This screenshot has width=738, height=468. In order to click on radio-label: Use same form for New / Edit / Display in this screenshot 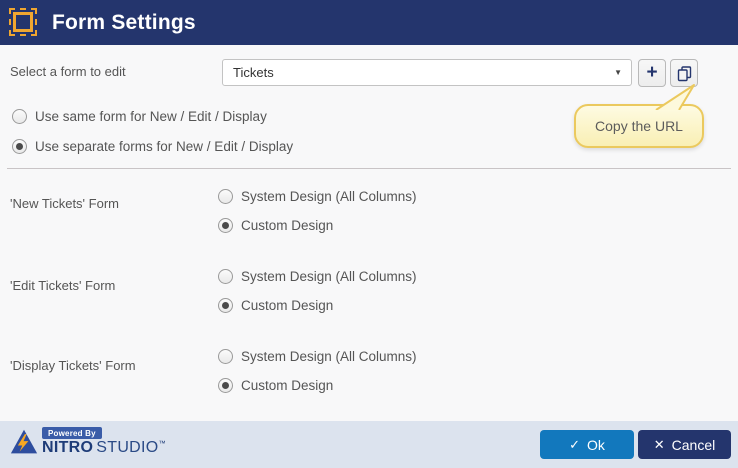, I will do `click(151, 116)`.